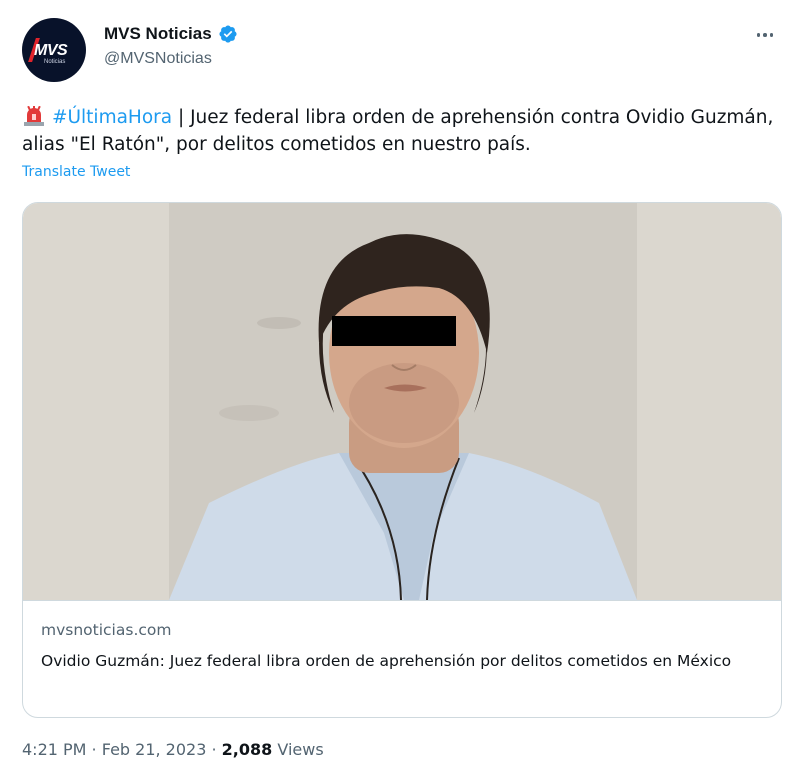 The height and width of the screenshot is (777, 800). What do you see at coordinates (300, 749) in the screenshot?
I see `views-label: Views` at bounding box center [300, 749].